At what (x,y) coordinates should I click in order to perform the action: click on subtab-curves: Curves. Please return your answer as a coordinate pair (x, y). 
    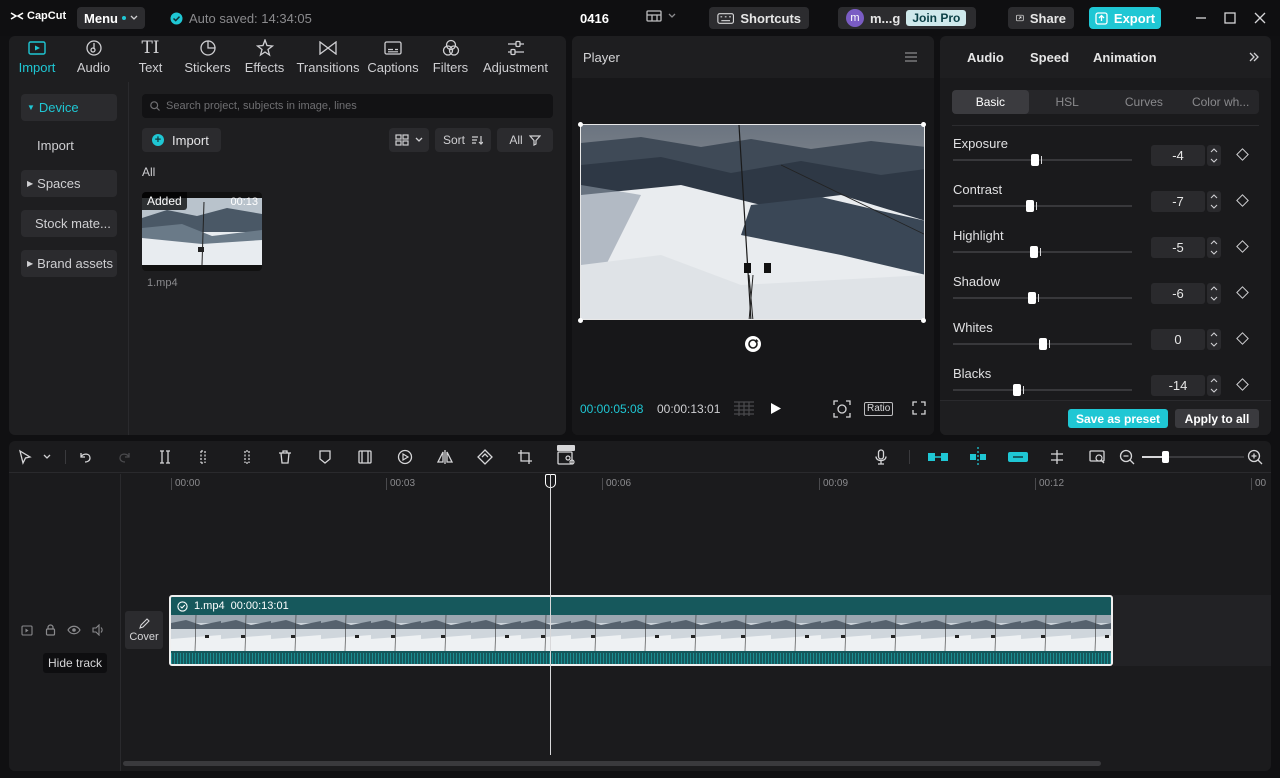
    Looking at the image, I should click on (1144, 102).